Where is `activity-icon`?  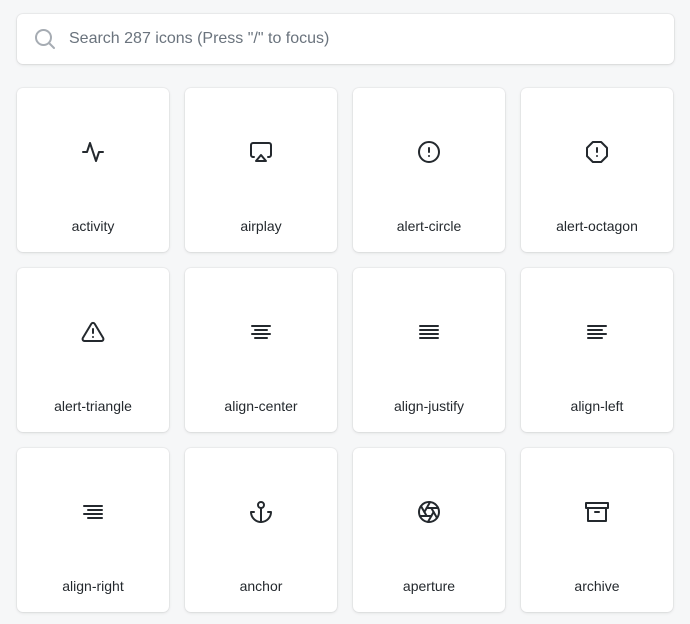
activity-icon is located at coordinates (93, 152).